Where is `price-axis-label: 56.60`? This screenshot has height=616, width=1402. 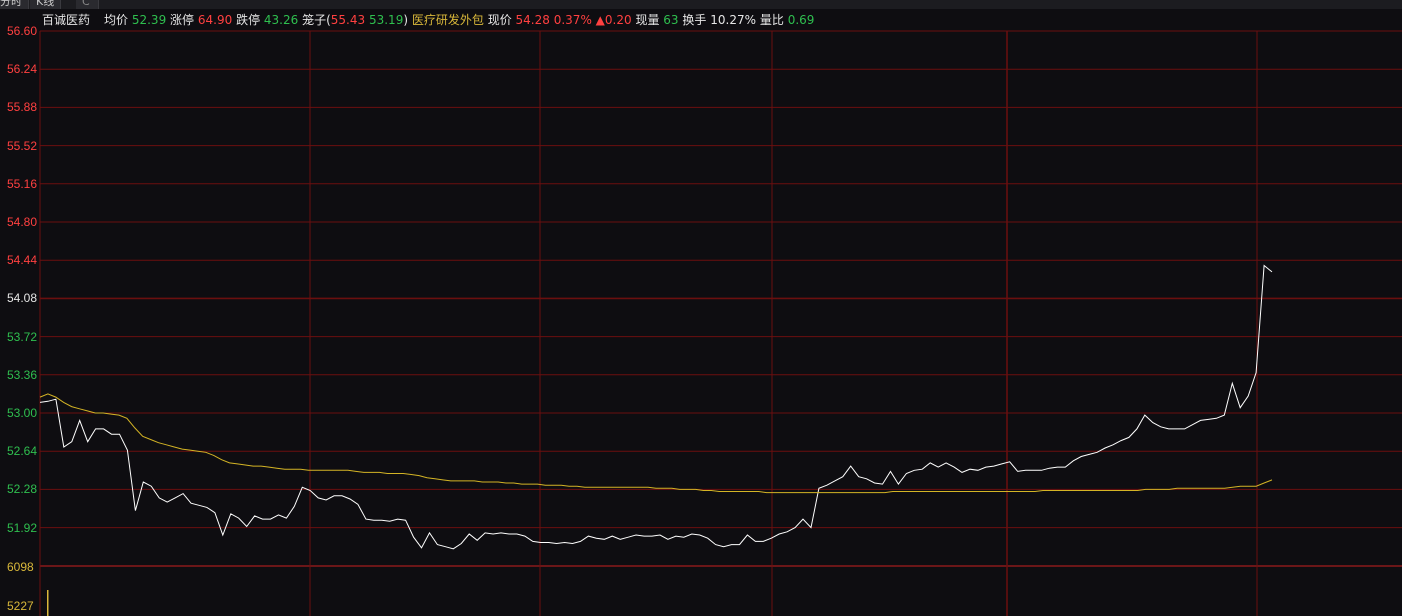
price-axis-label: 56.60 is located at coordinates (22, 31).